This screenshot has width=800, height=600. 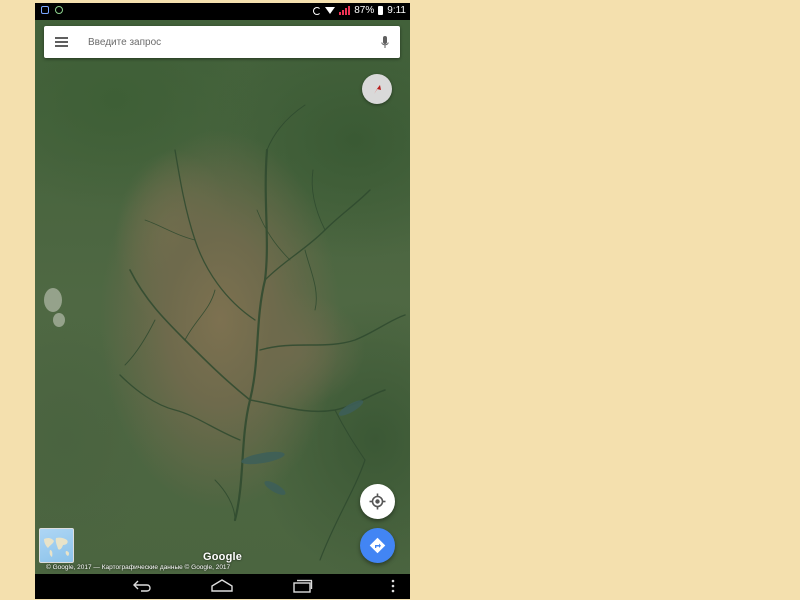 I want to click on layers-thumbnail, so click(x=56, y=545).